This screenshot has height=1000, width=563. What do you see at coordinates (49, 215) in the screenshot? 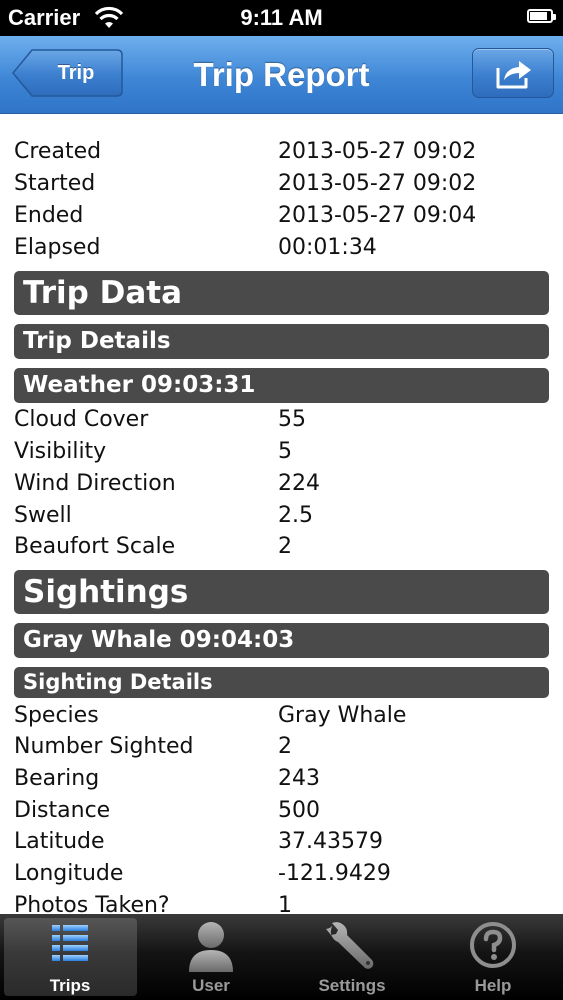
I see `field-label: Ended` at bounding box center [49, 215].